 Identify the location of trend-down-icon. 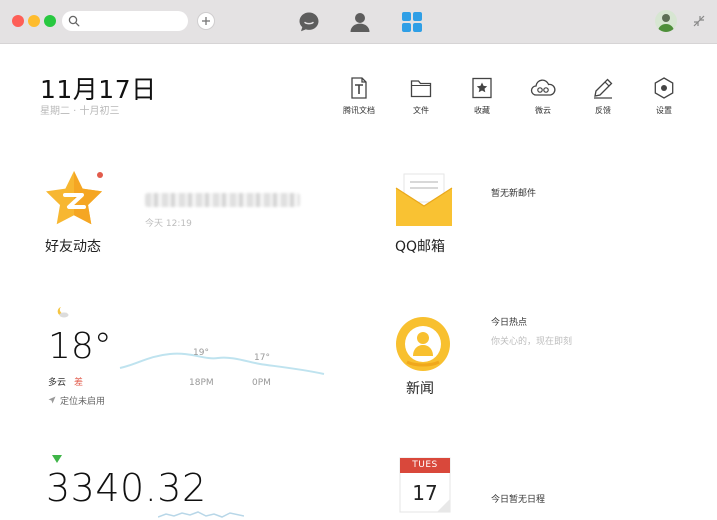
(57, 459).